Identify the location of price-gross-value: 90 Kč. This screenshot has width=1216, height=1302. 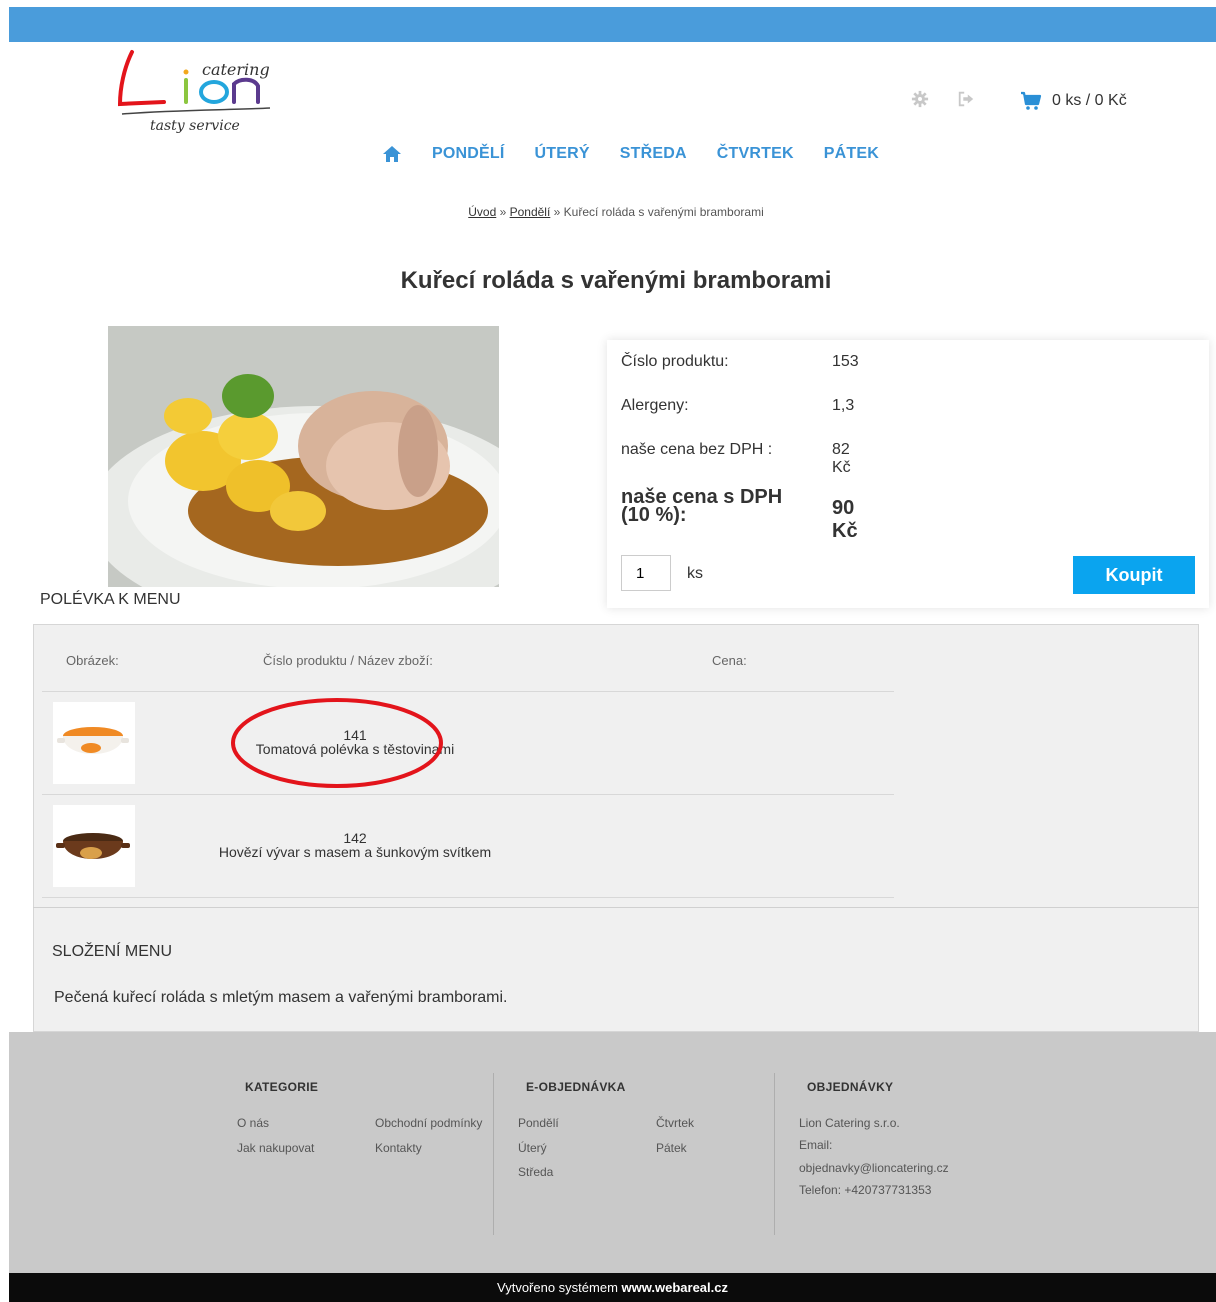
(845, 519).